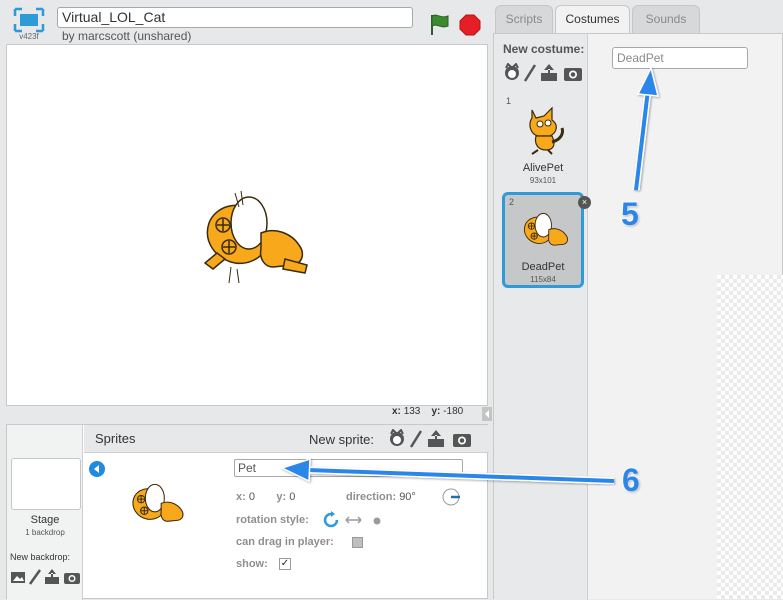 Image resolution: width=783 pixels, height=600 pixels. Describe the element at coordinates (509, 101) in the screenshot. I see `costume-number: 1` at that location.